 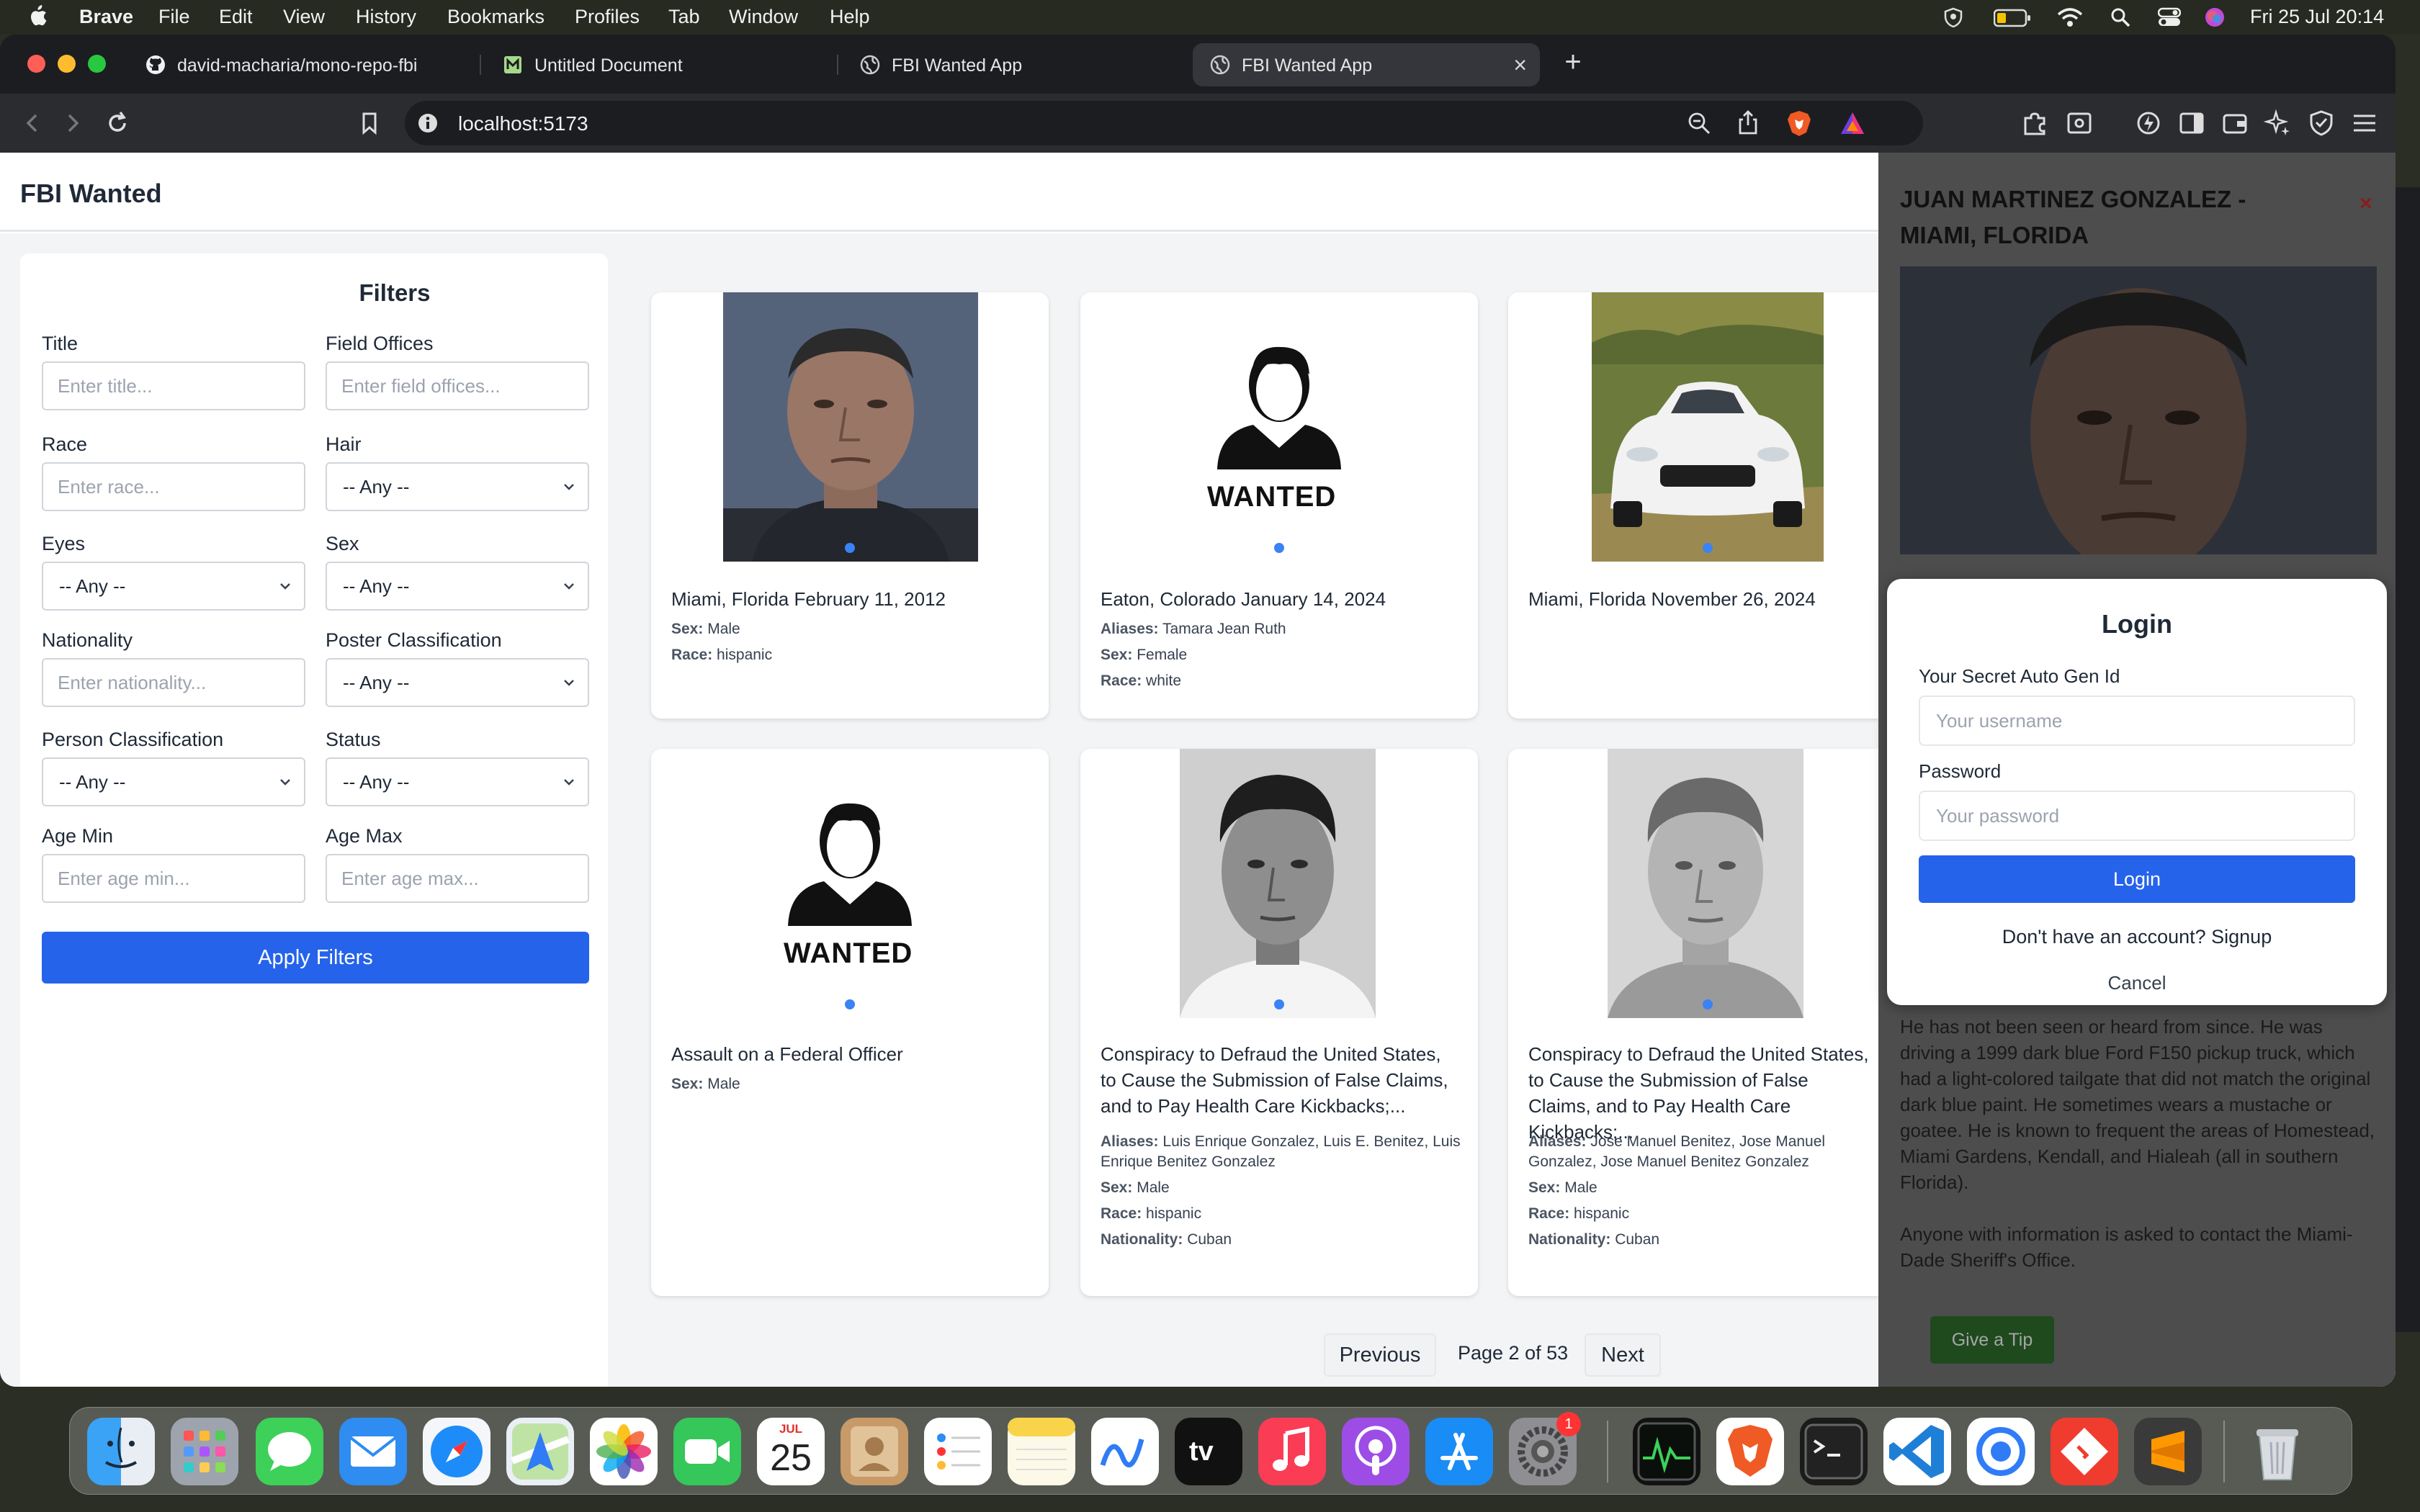 What do you see at coordinates (1693, 505) in the screenshot?
I see `wanted-card: Miami, Florida November 26, 2024` at bounding box center [1693, 505].